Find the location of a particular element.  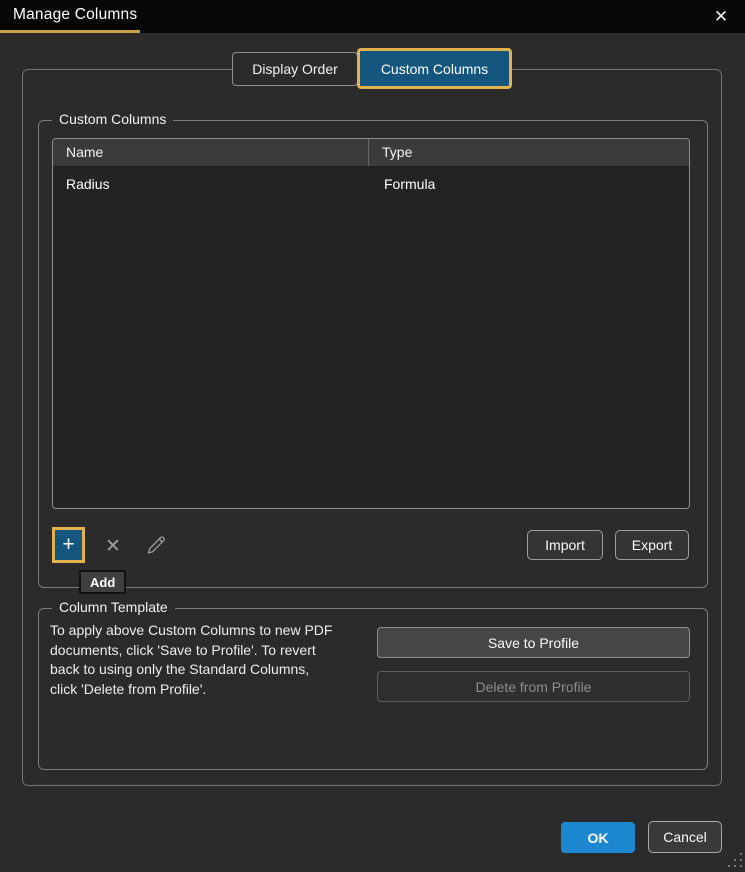

table-row: Radius Formula is located at coordinates (371, 183).